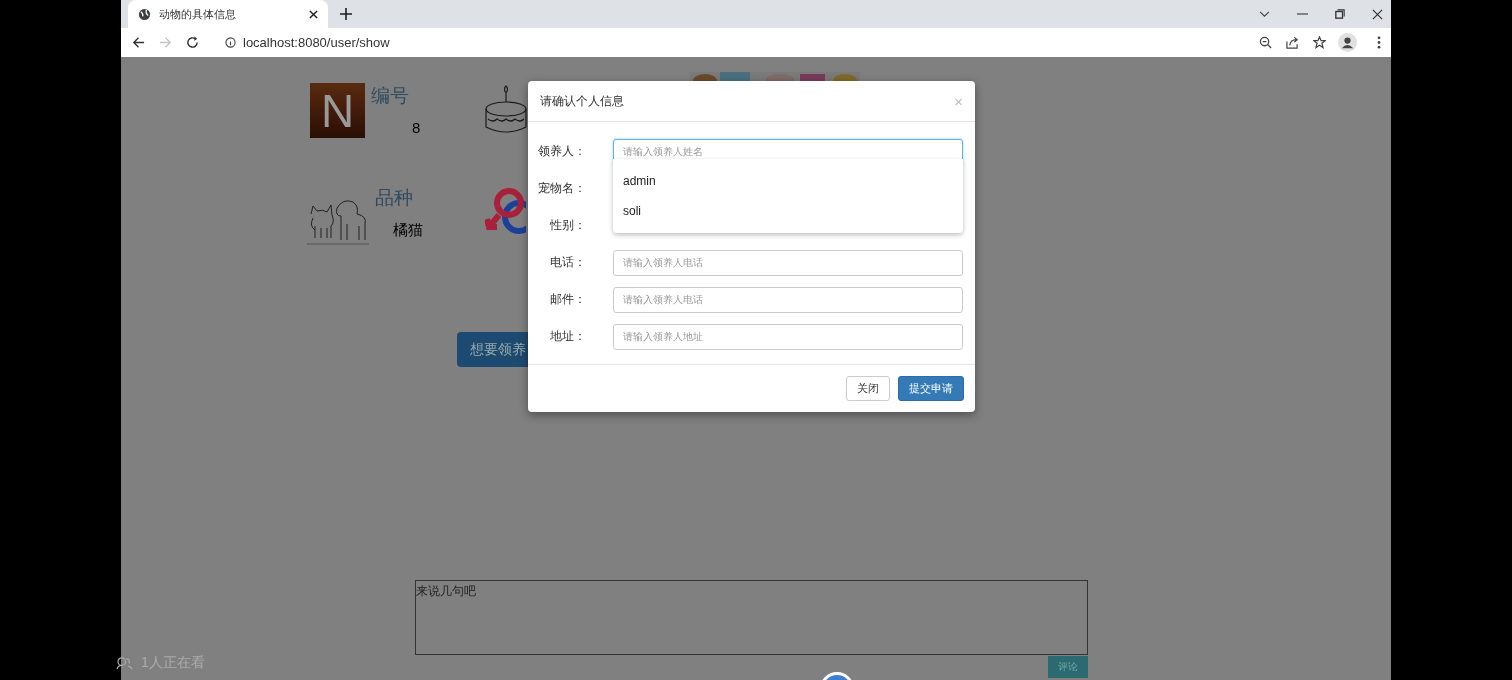  I want to click on field-label: 性别：, so click(567, 225).